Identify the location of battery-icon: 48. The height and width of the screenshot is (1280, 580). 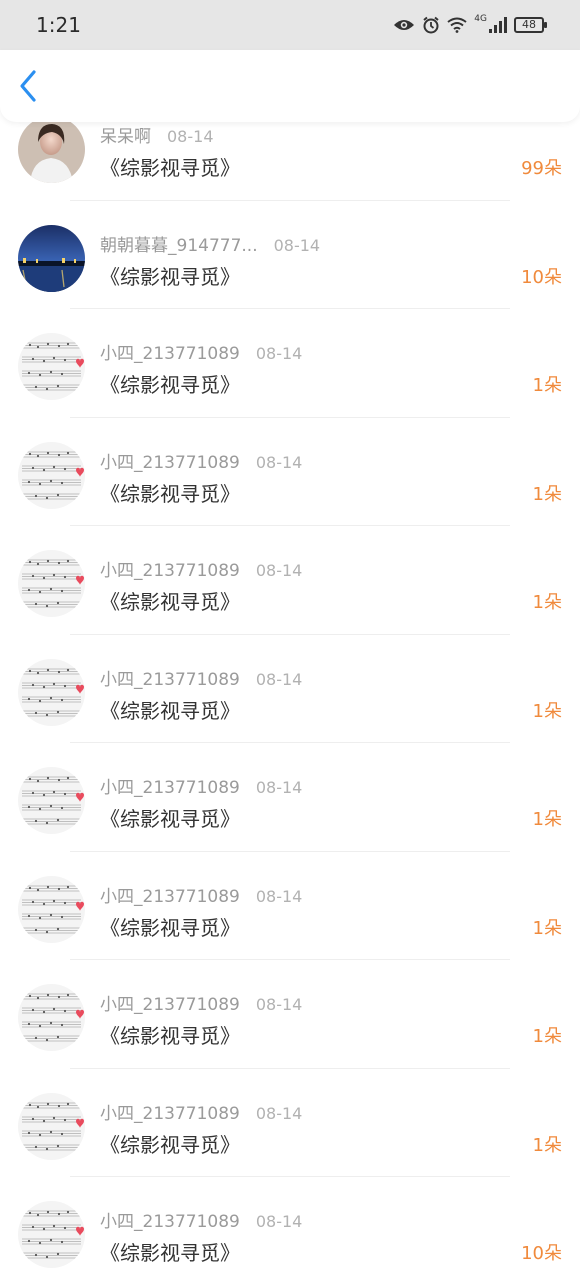
(530, 25).